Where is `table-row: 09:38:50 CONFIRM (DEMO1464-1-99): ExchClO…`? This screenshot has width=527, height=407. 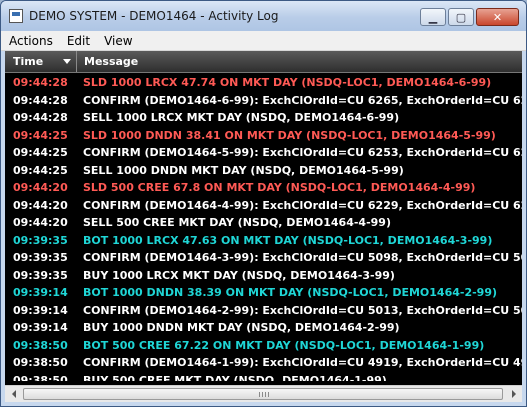 table-row: 09:38:50 CONFIRM (DEMO1464-1-99): ExchClO… is located at coordinates (263, 363).